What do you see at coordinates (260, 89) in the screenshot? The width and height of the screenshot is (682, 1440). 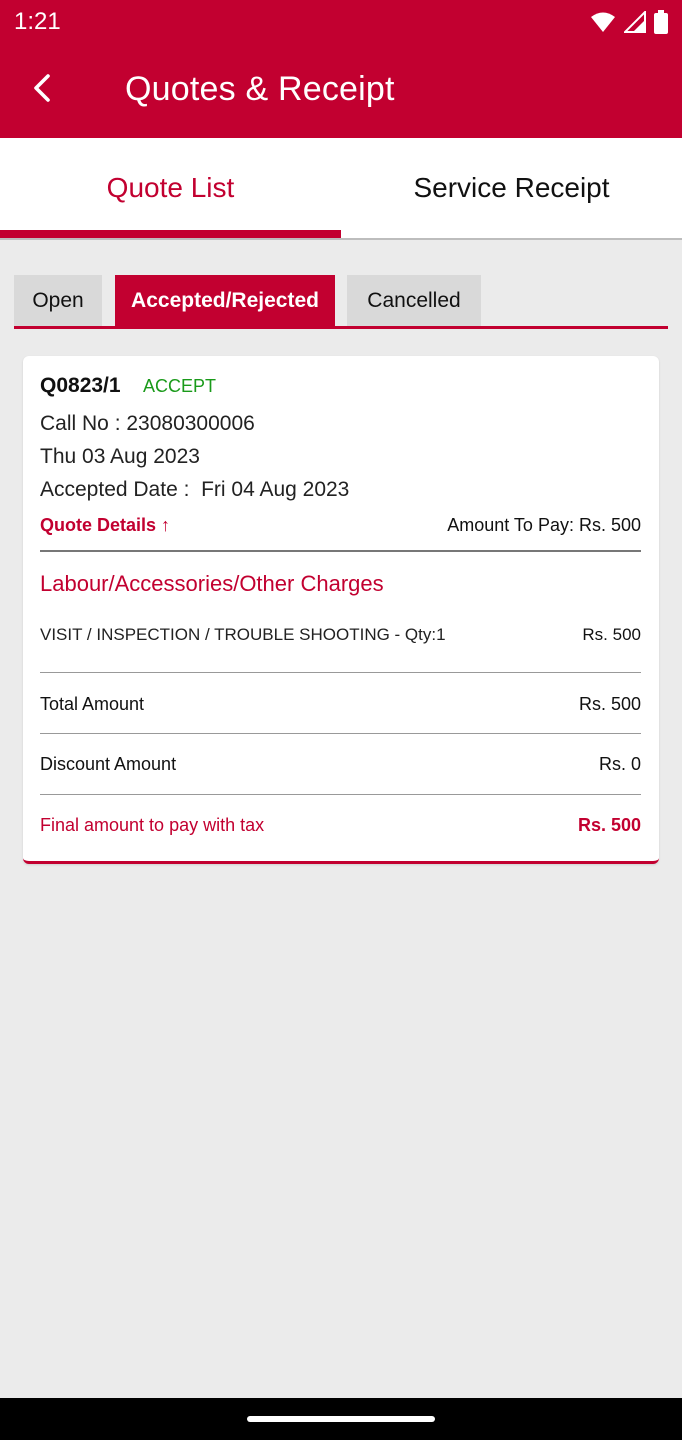 I see `page-title: Quotes & Receipt` at bounding box center [260, 89].